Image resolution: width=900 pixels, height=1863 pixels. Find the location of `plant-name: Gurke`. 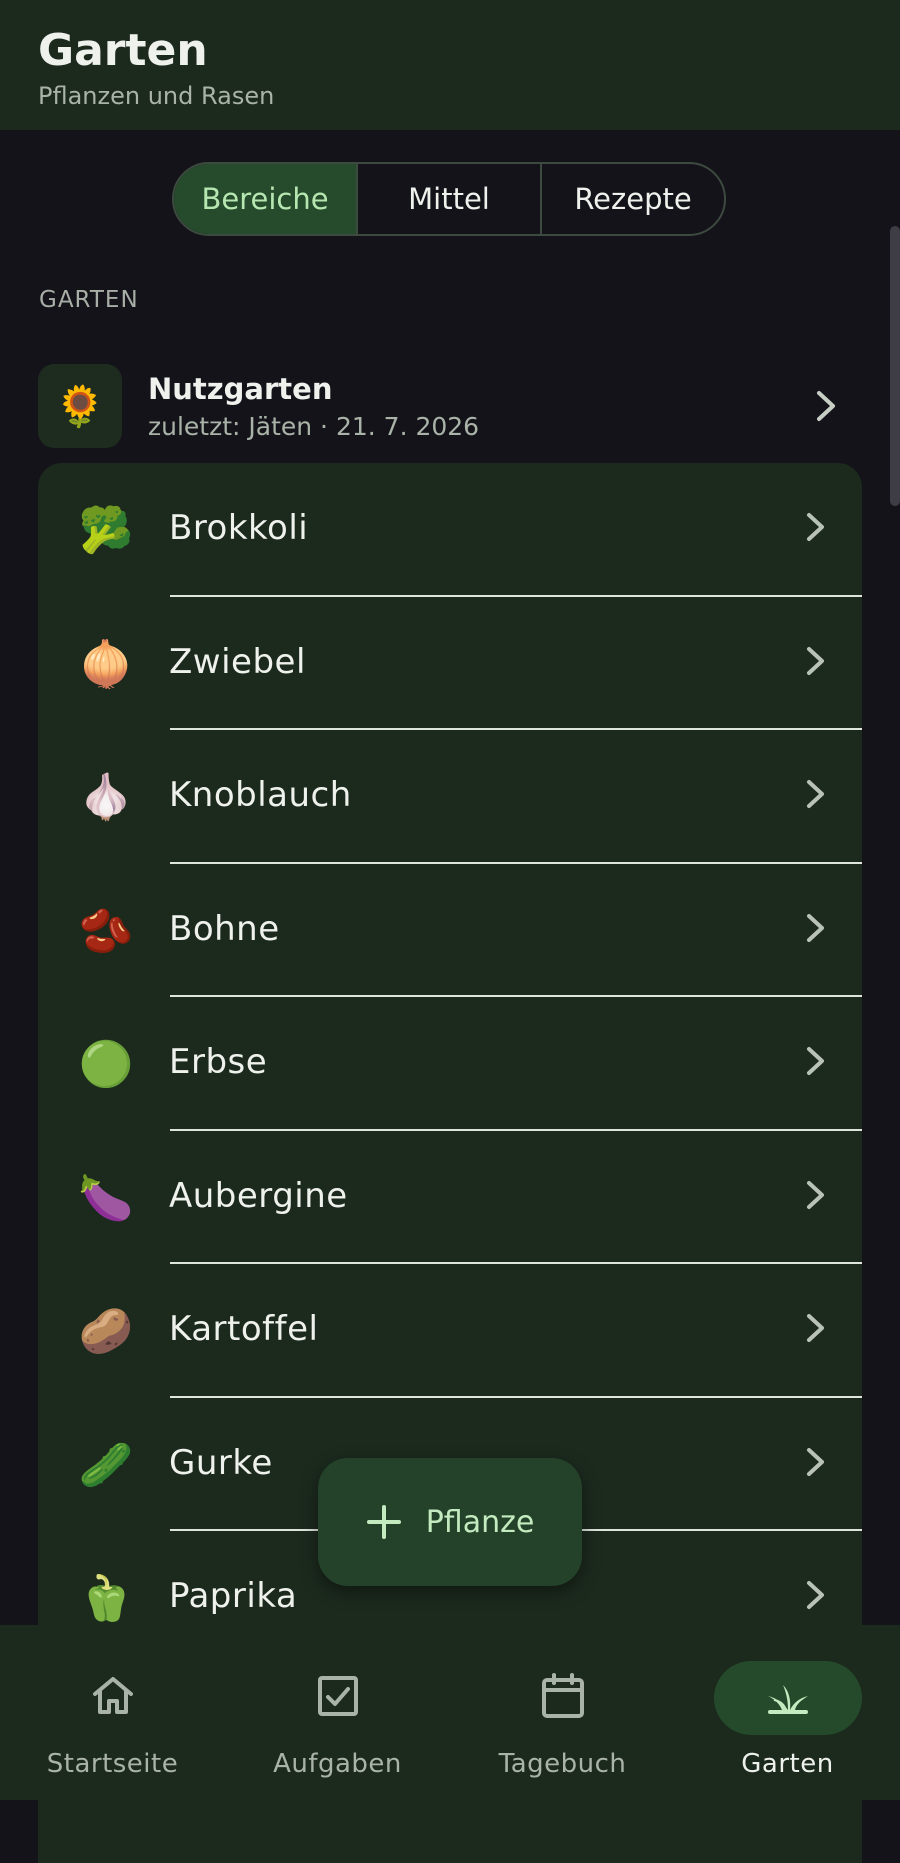

plant-name: Gurke is located at coordinates (221, 1462).